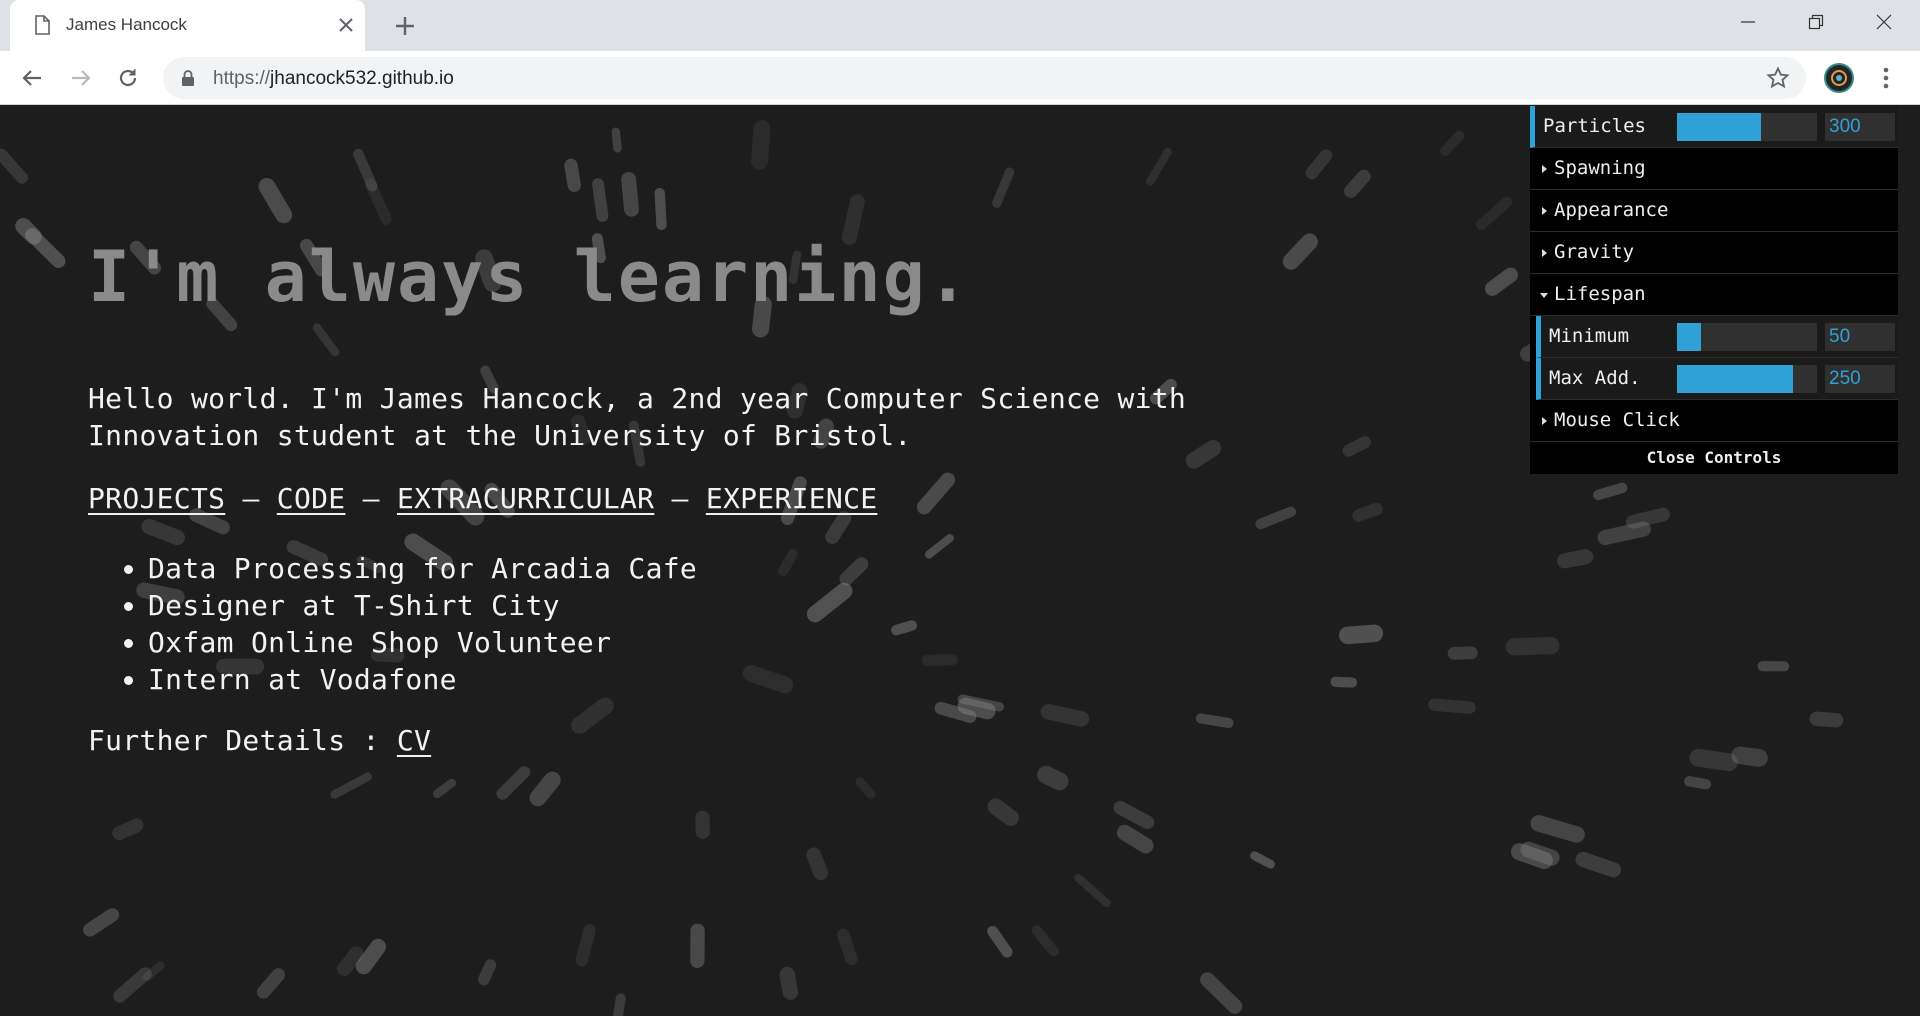 This screenshot has width=1920, height=1016. What do you see at coordinates (1714, 295) in the screenshot?
I see `folder-lifespan: Lifespan` at bounding box center [1714, 295].